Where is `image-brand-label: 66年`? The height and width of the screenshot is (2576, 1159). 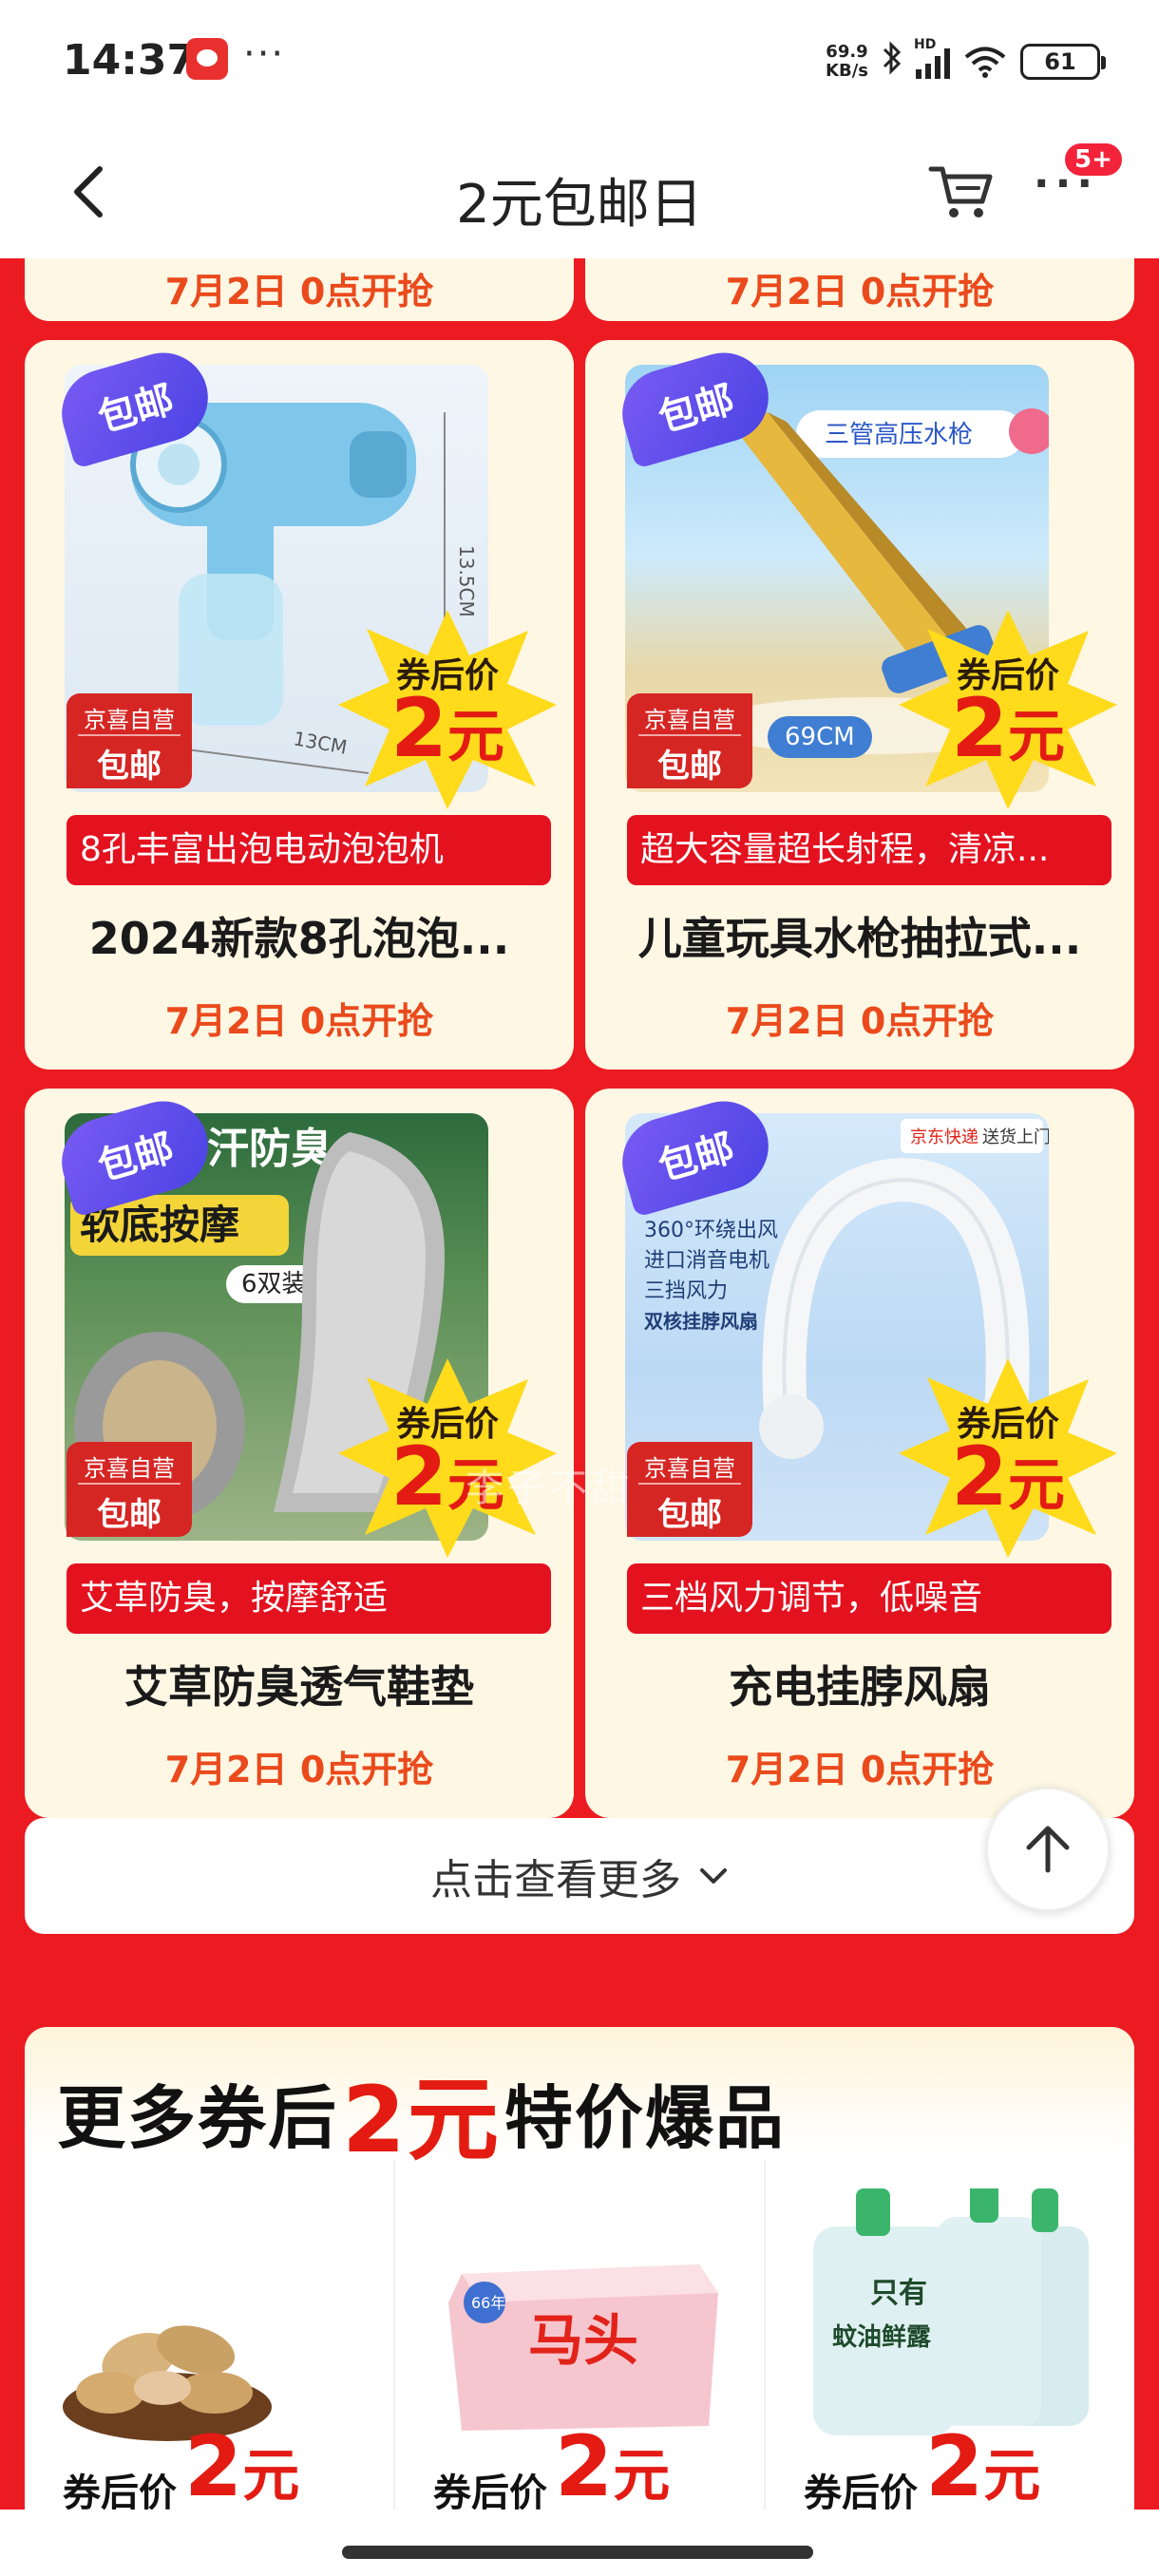 image-brand-label: 66年 is located at coordinates (488, 2303).